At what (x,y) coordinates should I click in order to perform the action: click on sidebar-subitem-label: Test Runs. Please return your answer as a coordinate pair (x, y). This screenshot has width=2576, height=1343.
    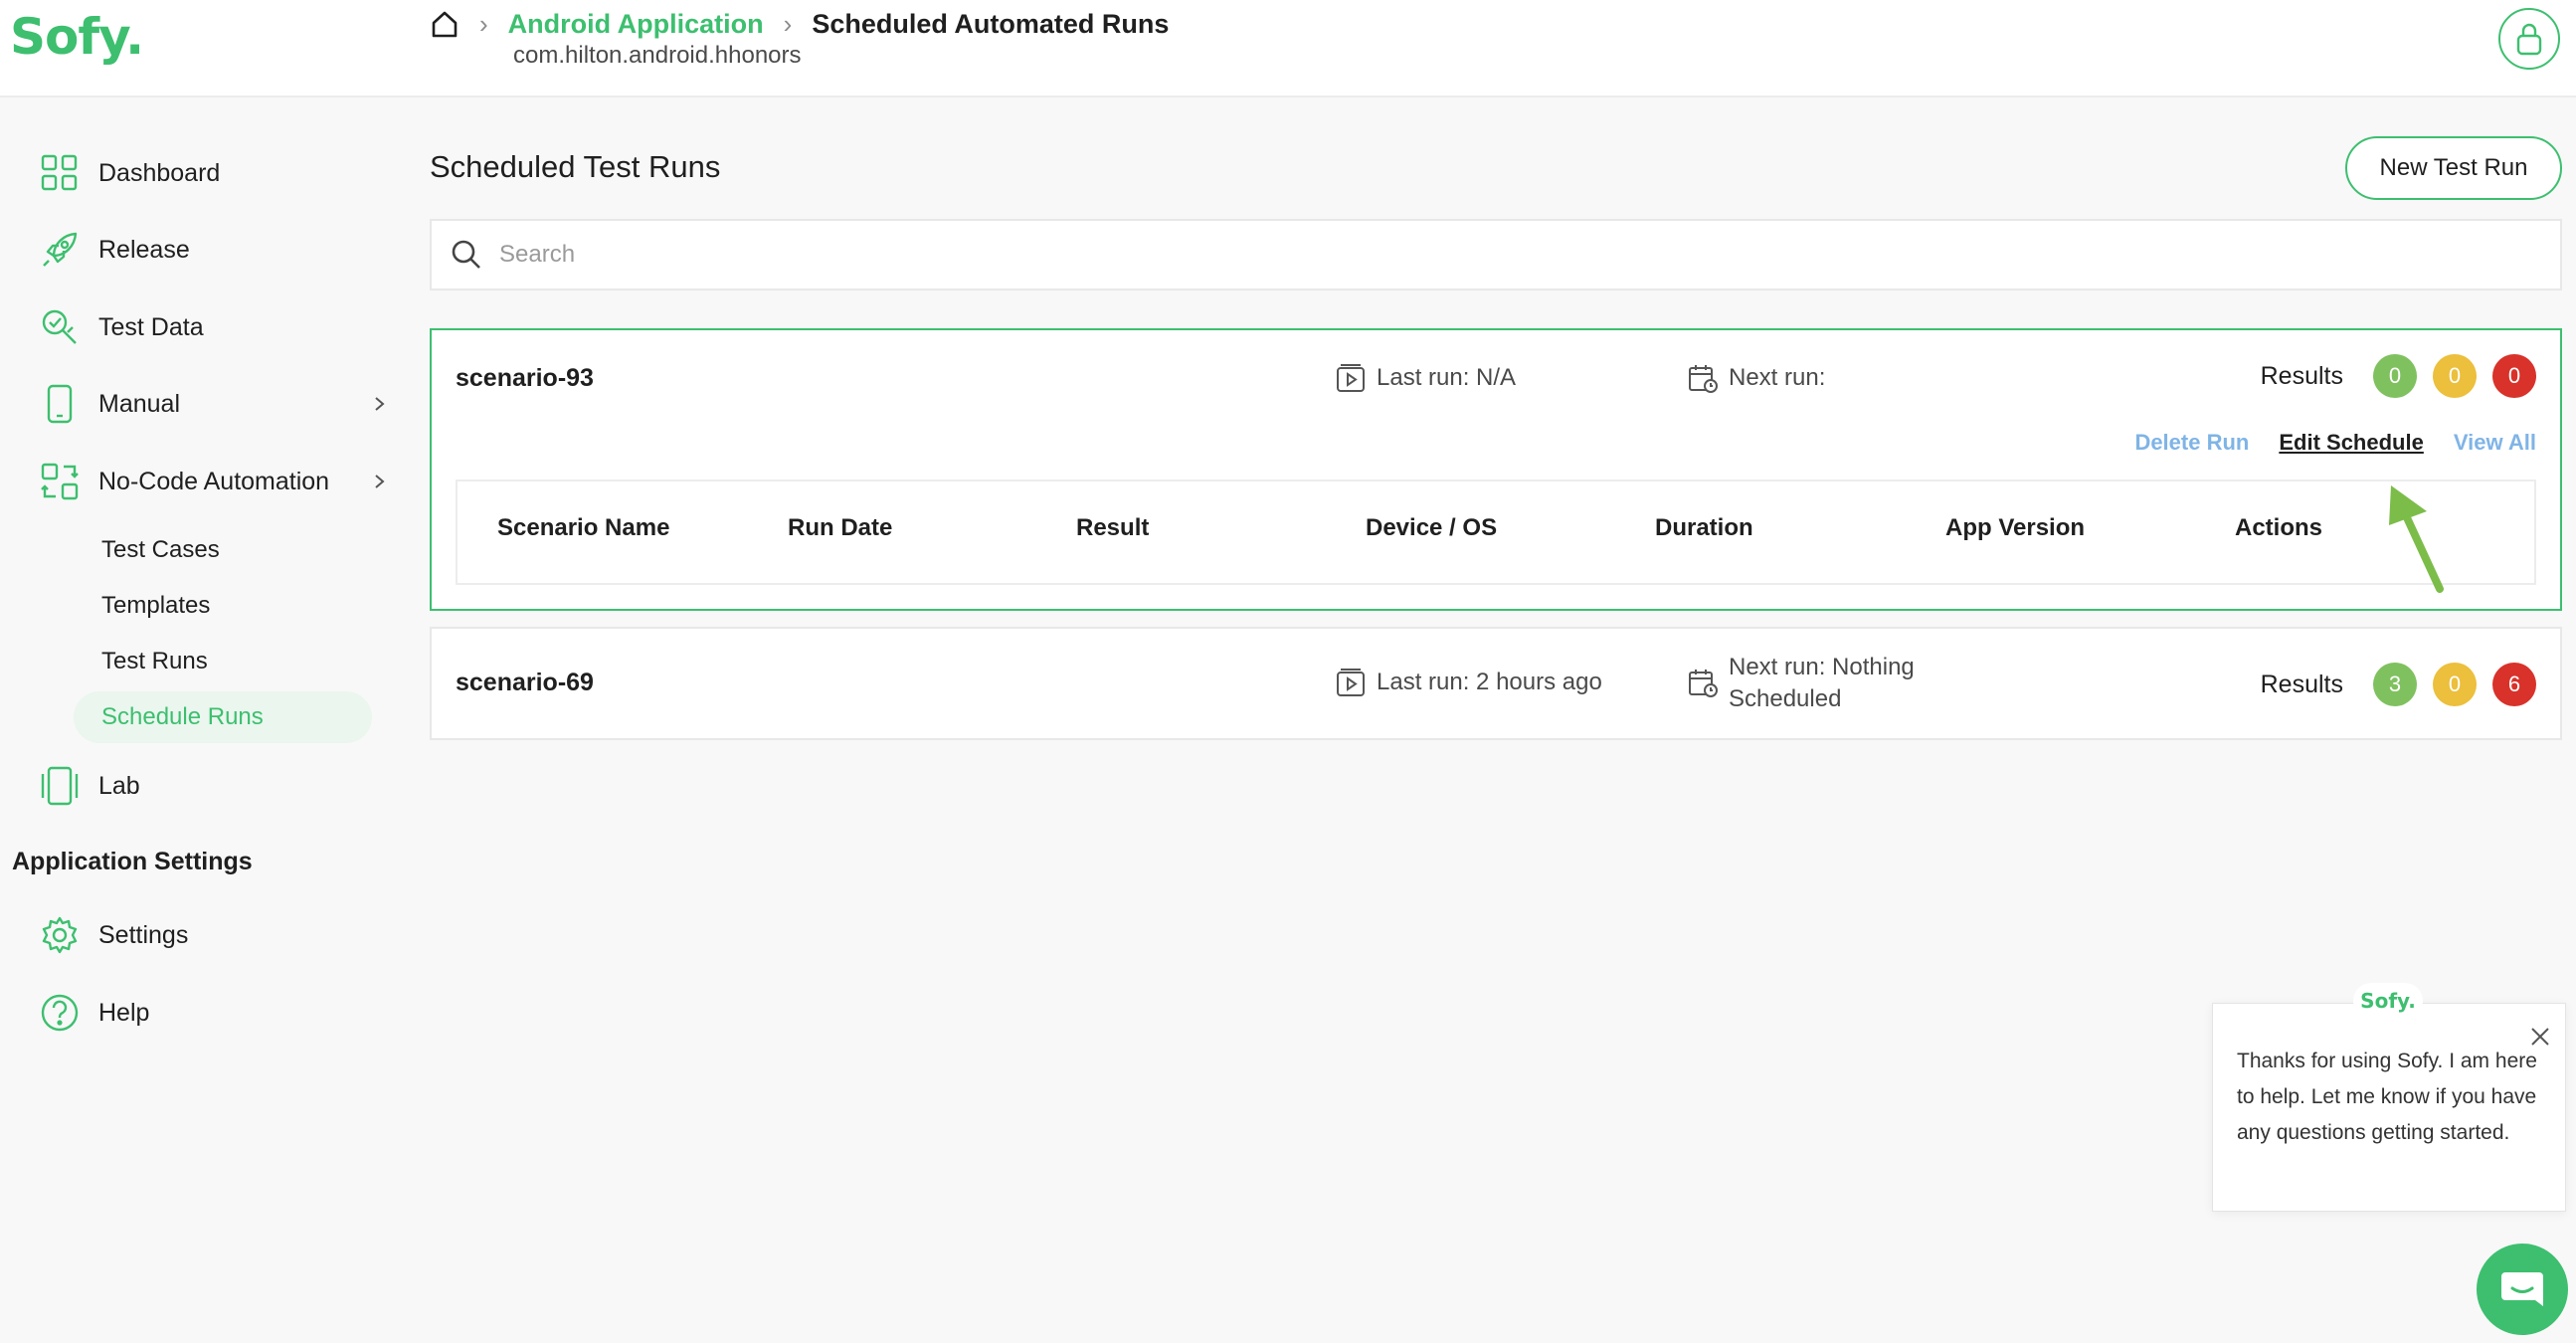
    Looking at the image, I should click on (154, 661).